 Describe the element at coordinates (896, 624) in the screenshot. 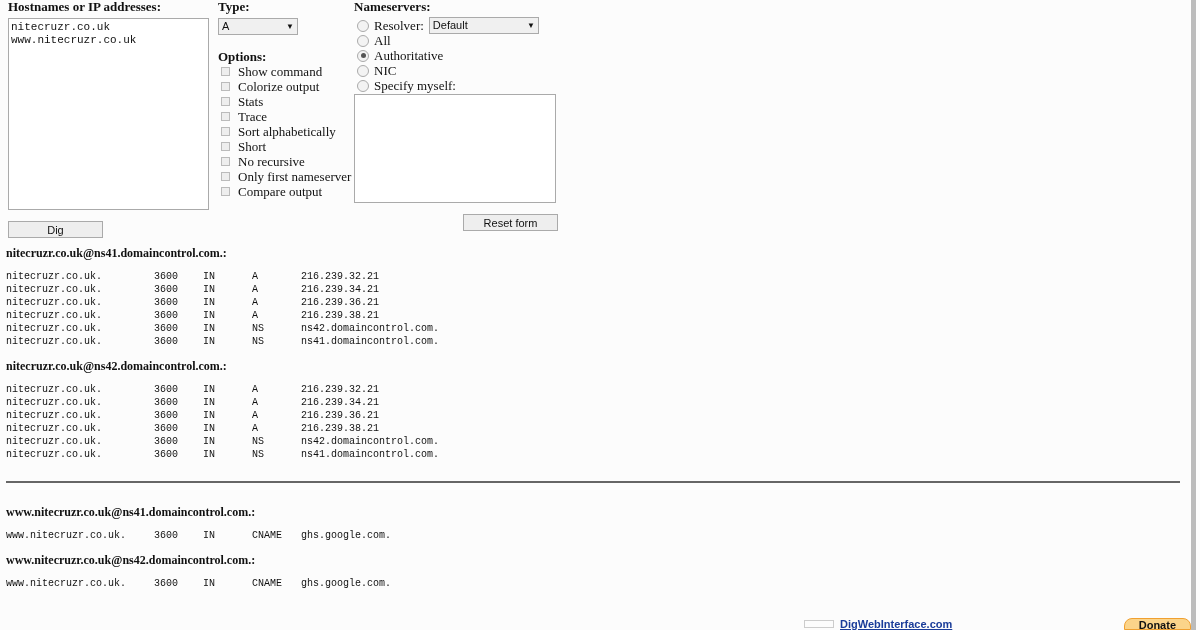

I see `site-link: DigWebInterface.com` at that location.